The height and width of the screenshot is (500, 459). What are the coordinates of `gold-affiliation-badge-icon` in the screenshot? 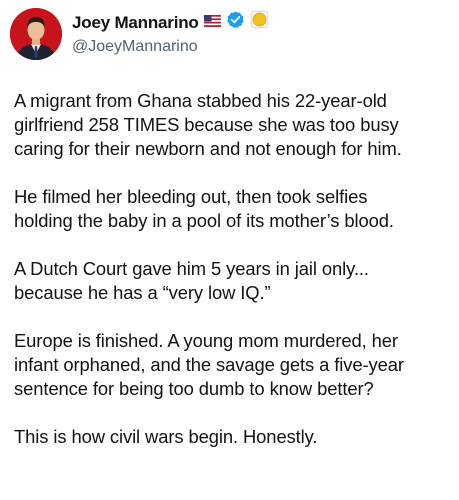 It's located at (259, 22).